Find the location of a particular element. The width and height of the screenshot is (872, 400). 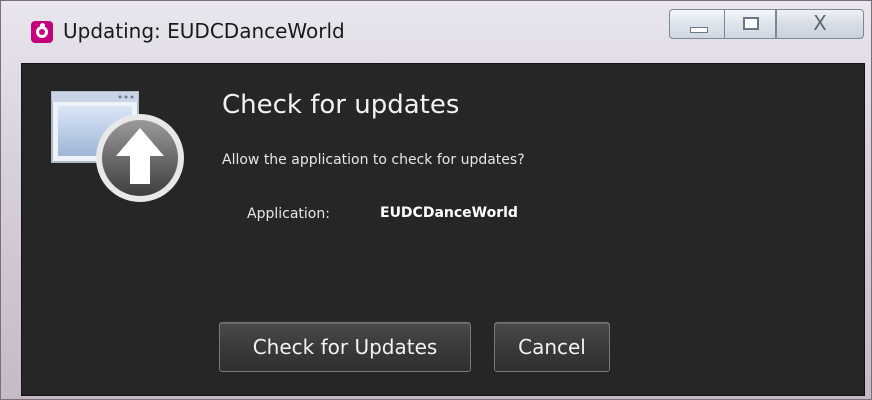

update-arrow-icon is located at coordinates (117, 146).